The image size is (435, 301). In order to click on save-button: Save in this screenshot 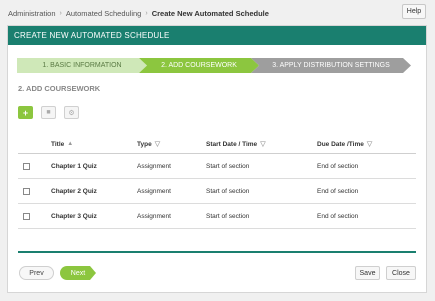, I will do `click(367, 273)`.